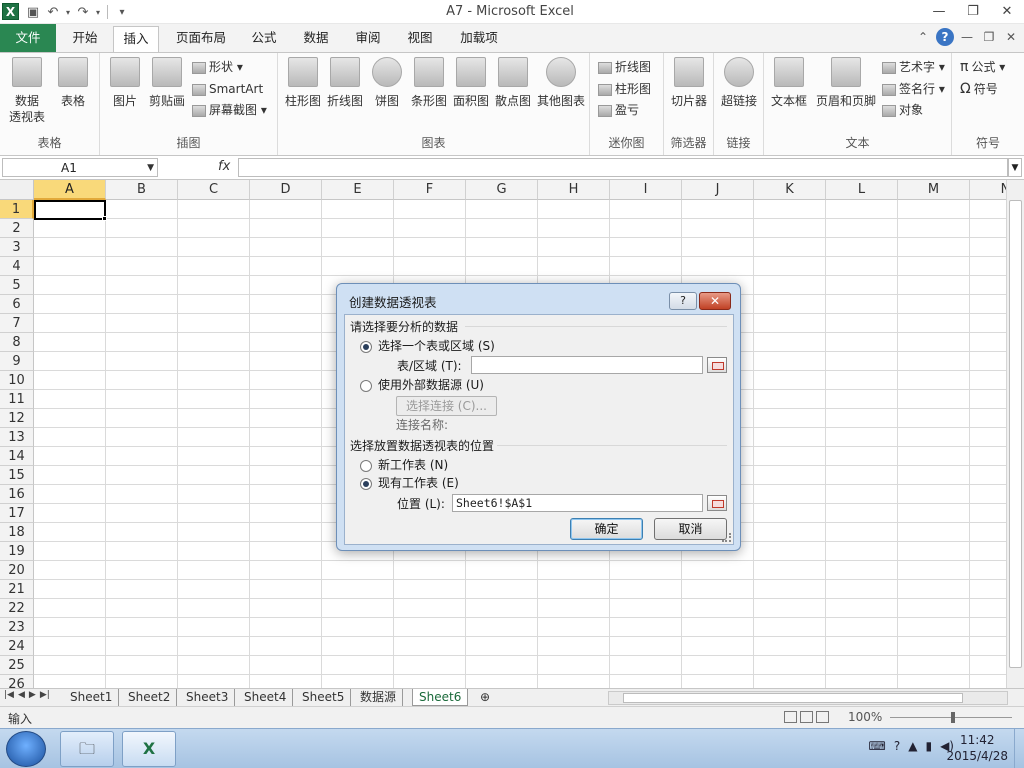 This screenshot has width=1024, height=768. What do you see at coordinates (266, 697) in the screenshot?
I see `sheet-tab-sheet4: Sheet4` at bounding box center [266, 697].